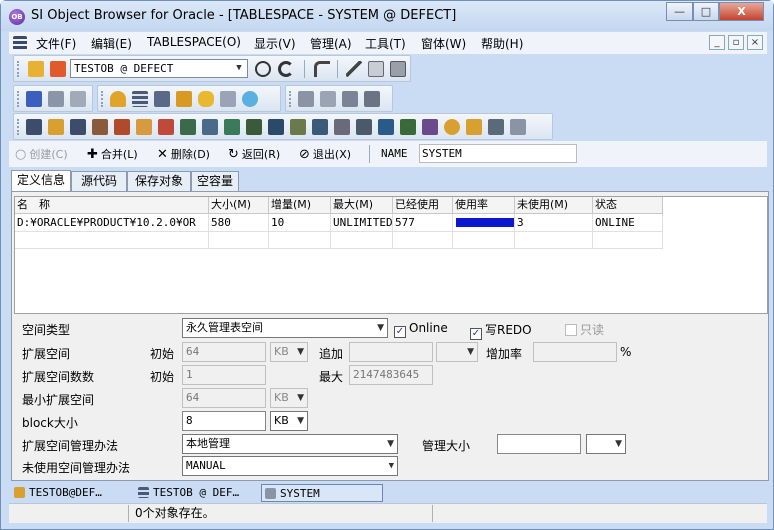 Image resolution: width=774 pixels, height=530 pixels. Describe the element at coordinates (518, 127) in the screenshot. I see `tablespace-icon` at that location.